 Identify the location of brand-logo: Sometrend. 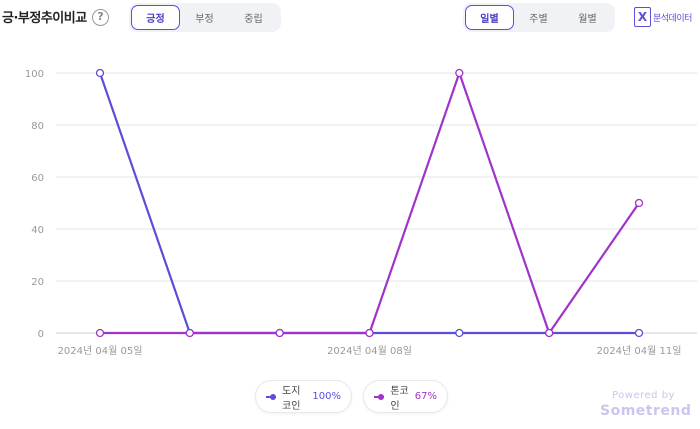
(646, 411).